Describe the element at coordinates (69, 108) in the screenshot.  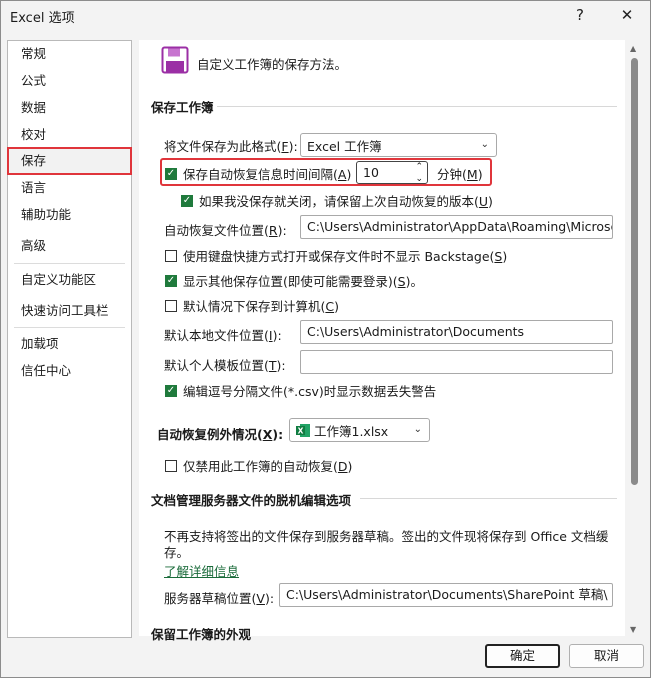
I see `sidebar-item-data: 数据` at that location.